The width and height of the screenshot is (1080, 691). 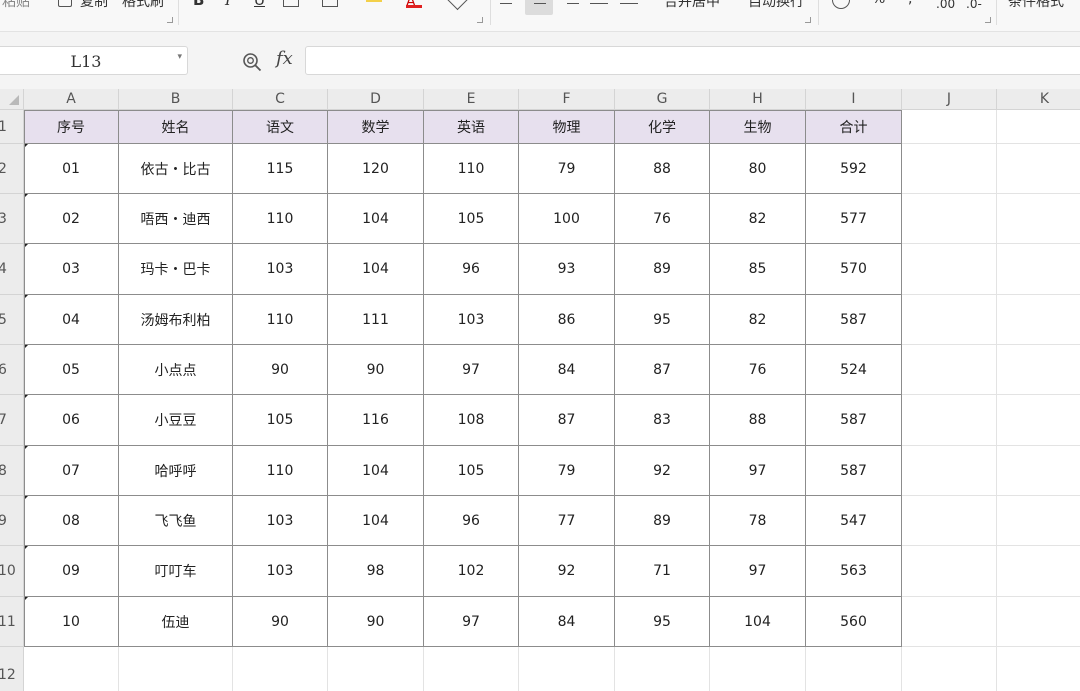 What do you see at coordinates (176, 127) in the screenshot?
I see `header-cell: 姓名` at bounding box center [176, 127].